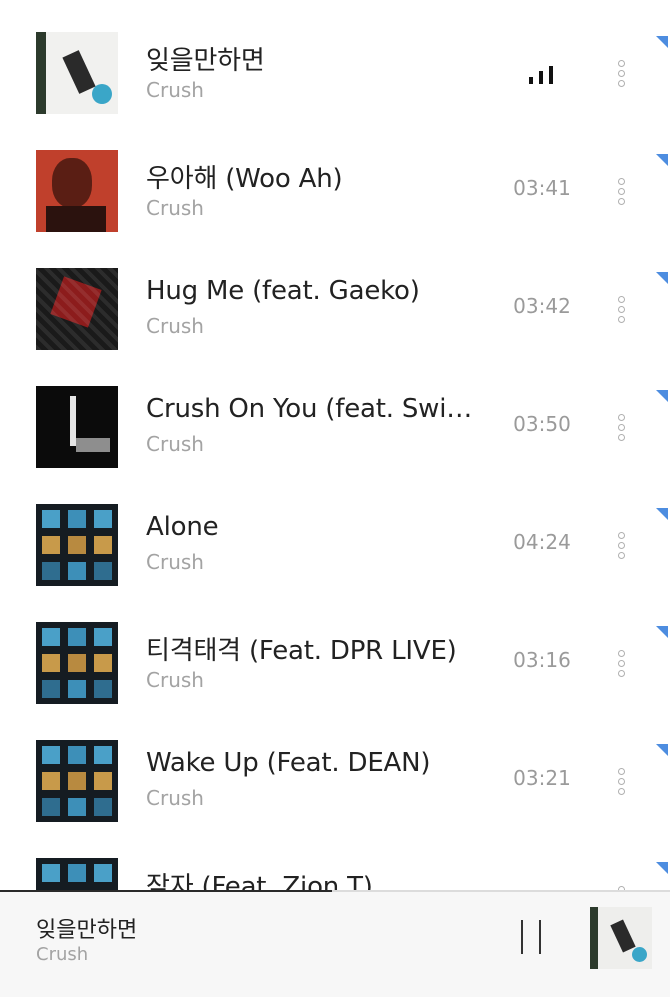 The width and height of the screenshot is (670, 997). I want to click on progress-bar-fill, so click(166, 891).